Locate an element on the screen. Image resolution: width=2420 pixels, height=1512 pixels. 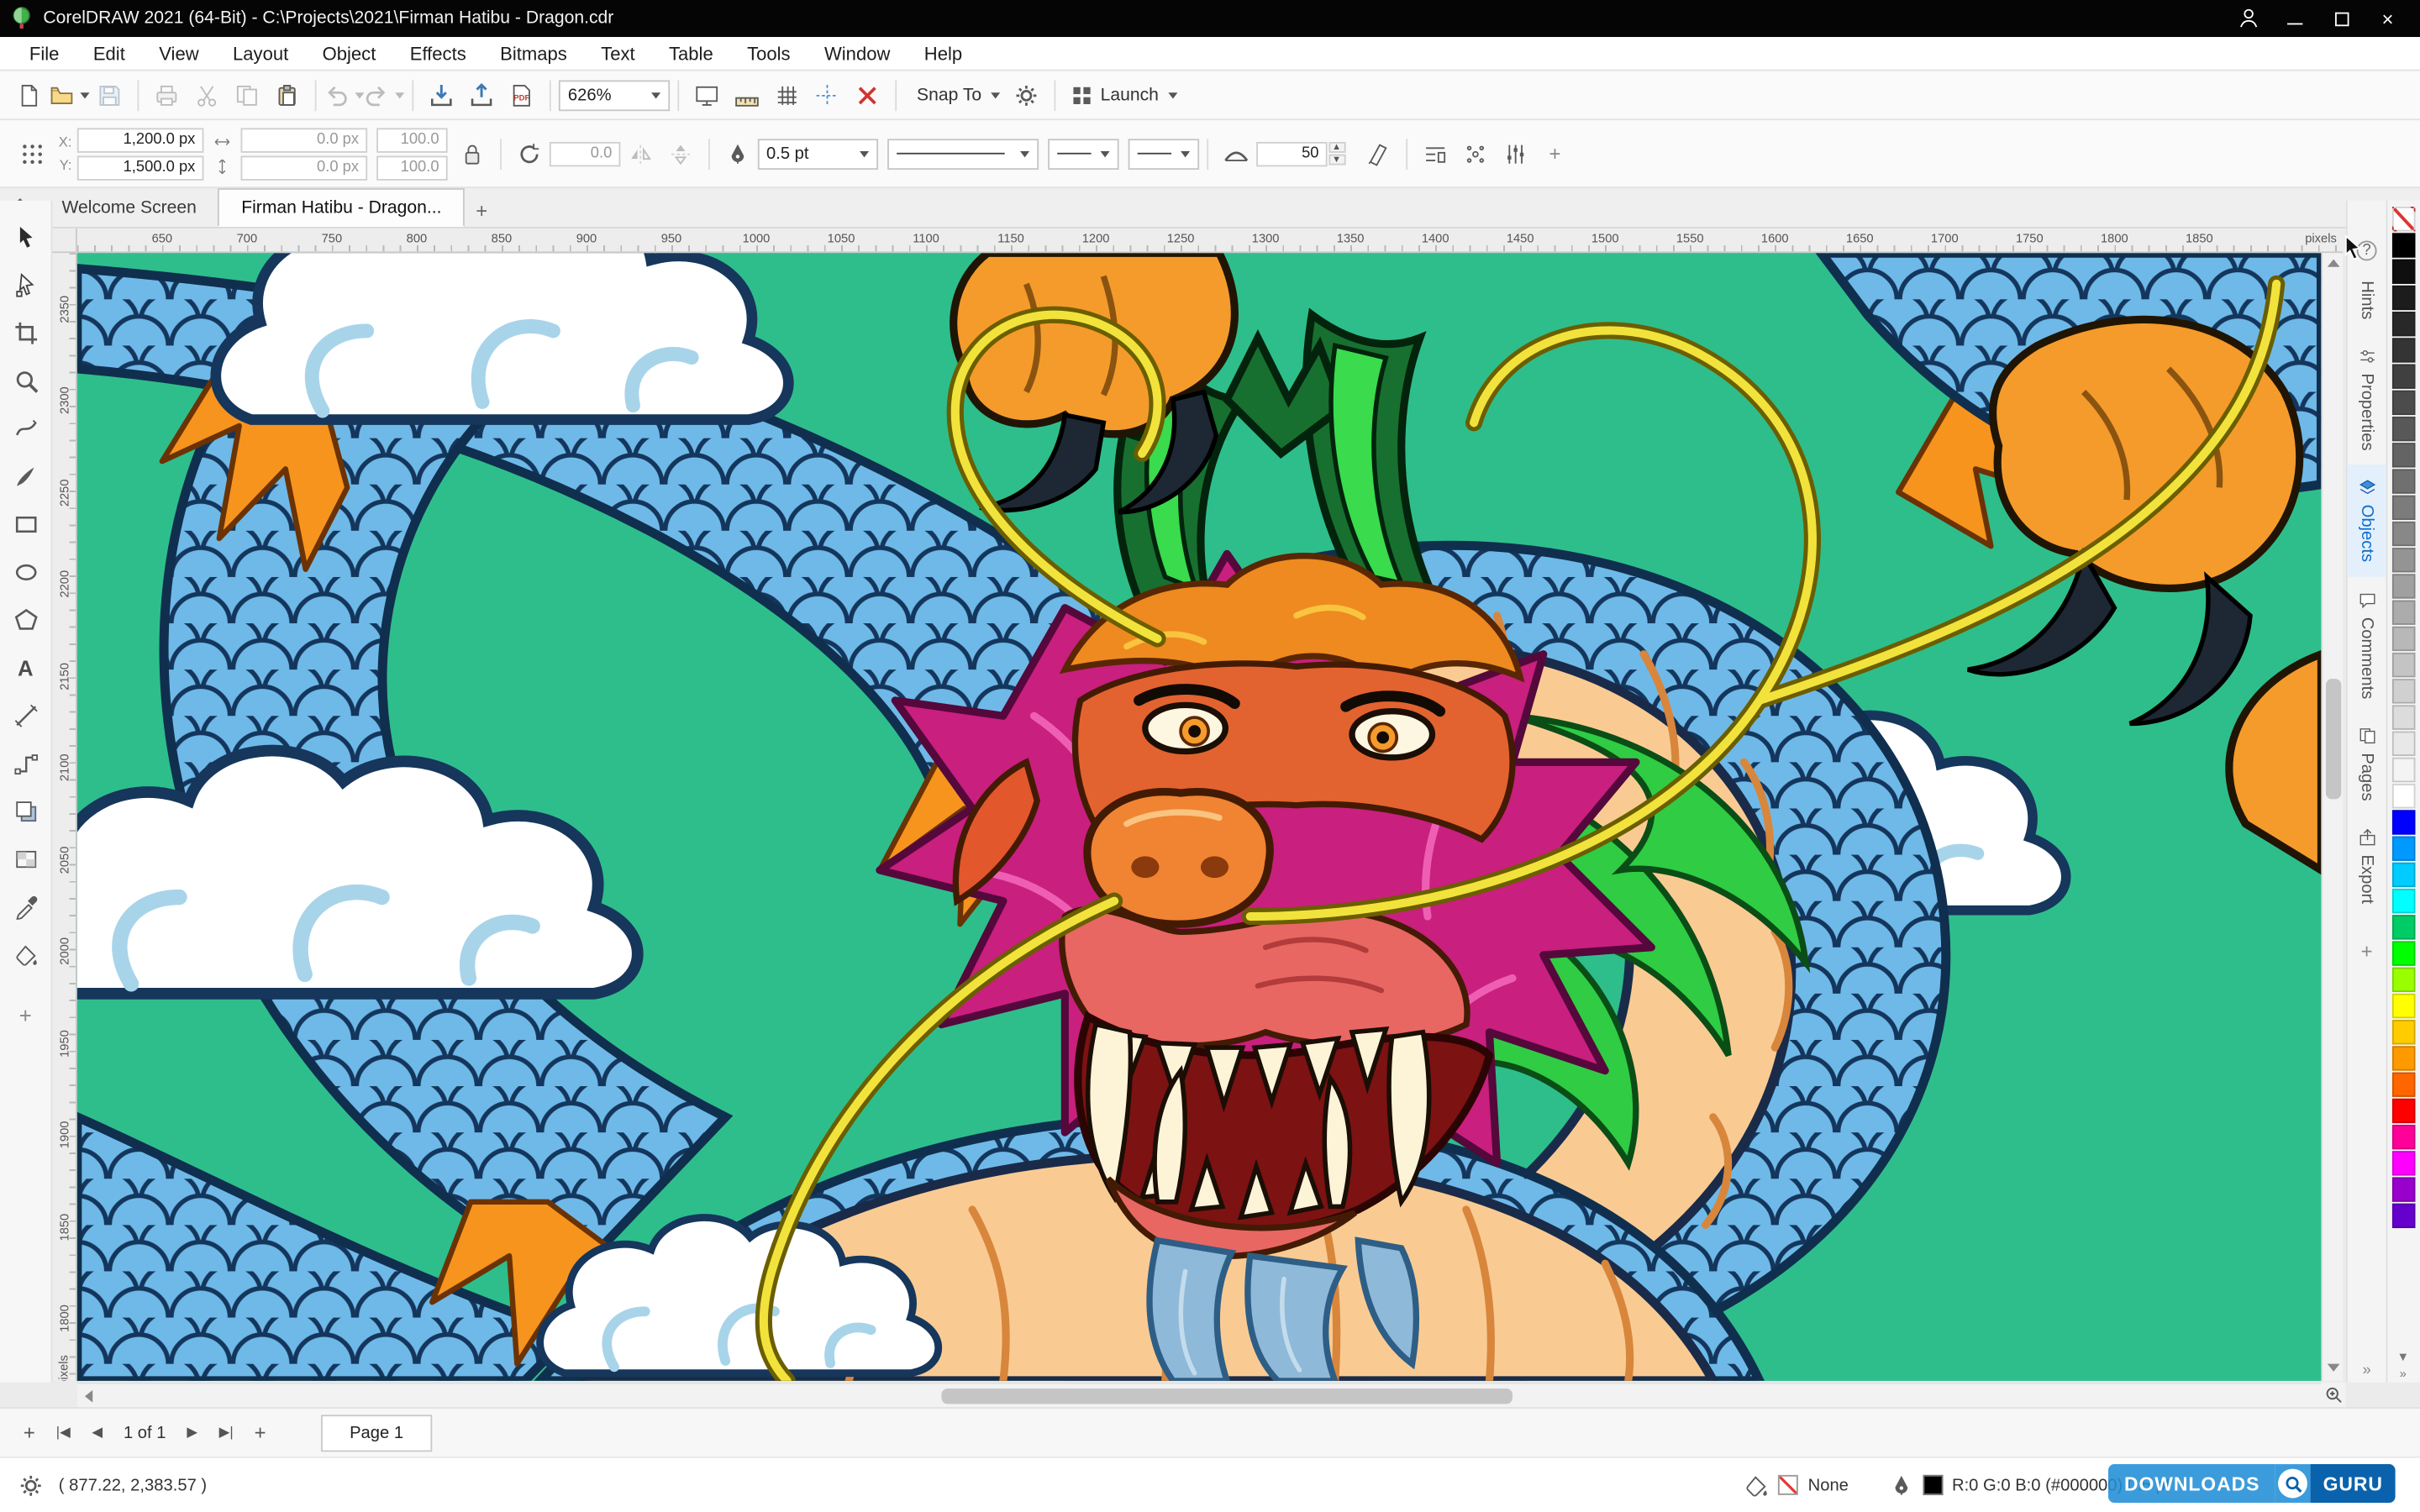
publish-pdf-button is located at coordinates (522, 95).